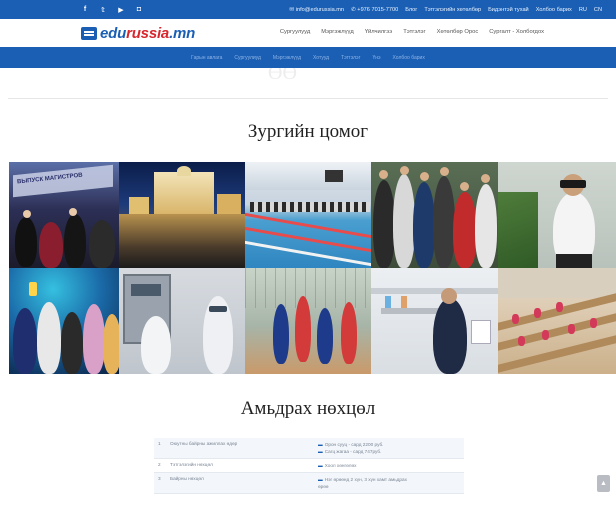 This screenshot has height=515, width=616. What do you see at coordinates (321, 58) in the screenshot?
I see `band-item: Хотууд` at bounding box center [321, 58].